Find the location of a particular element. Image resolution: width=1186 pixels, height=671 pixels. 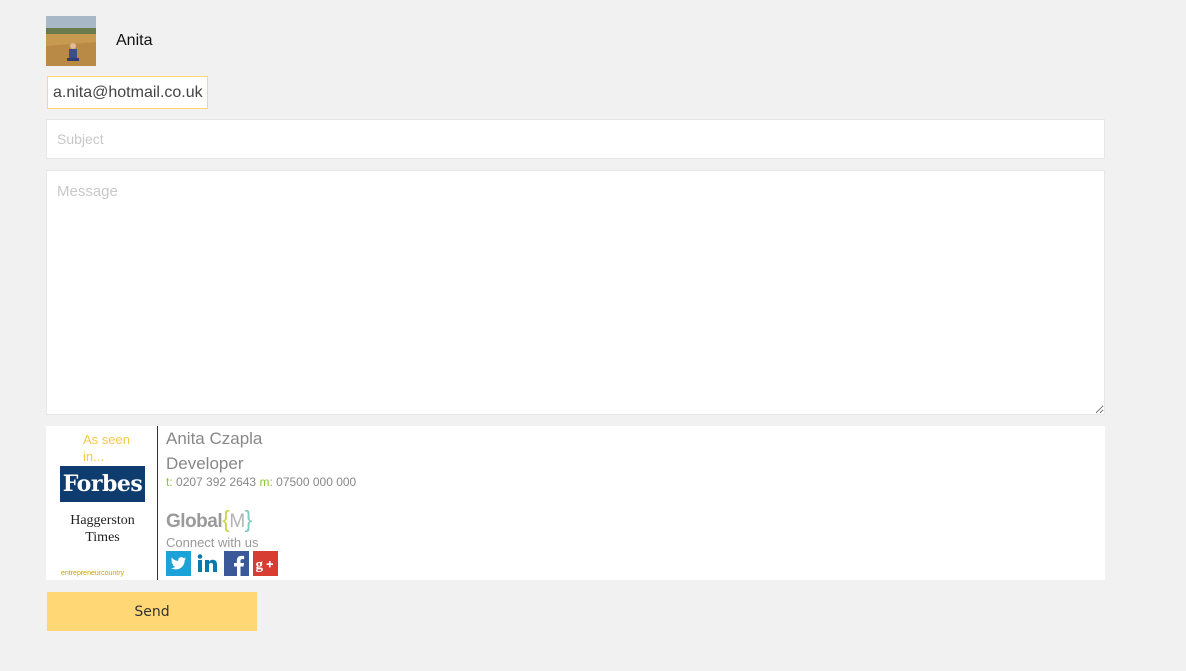

logo-brace-close: } is located at coordinates (248, 519).